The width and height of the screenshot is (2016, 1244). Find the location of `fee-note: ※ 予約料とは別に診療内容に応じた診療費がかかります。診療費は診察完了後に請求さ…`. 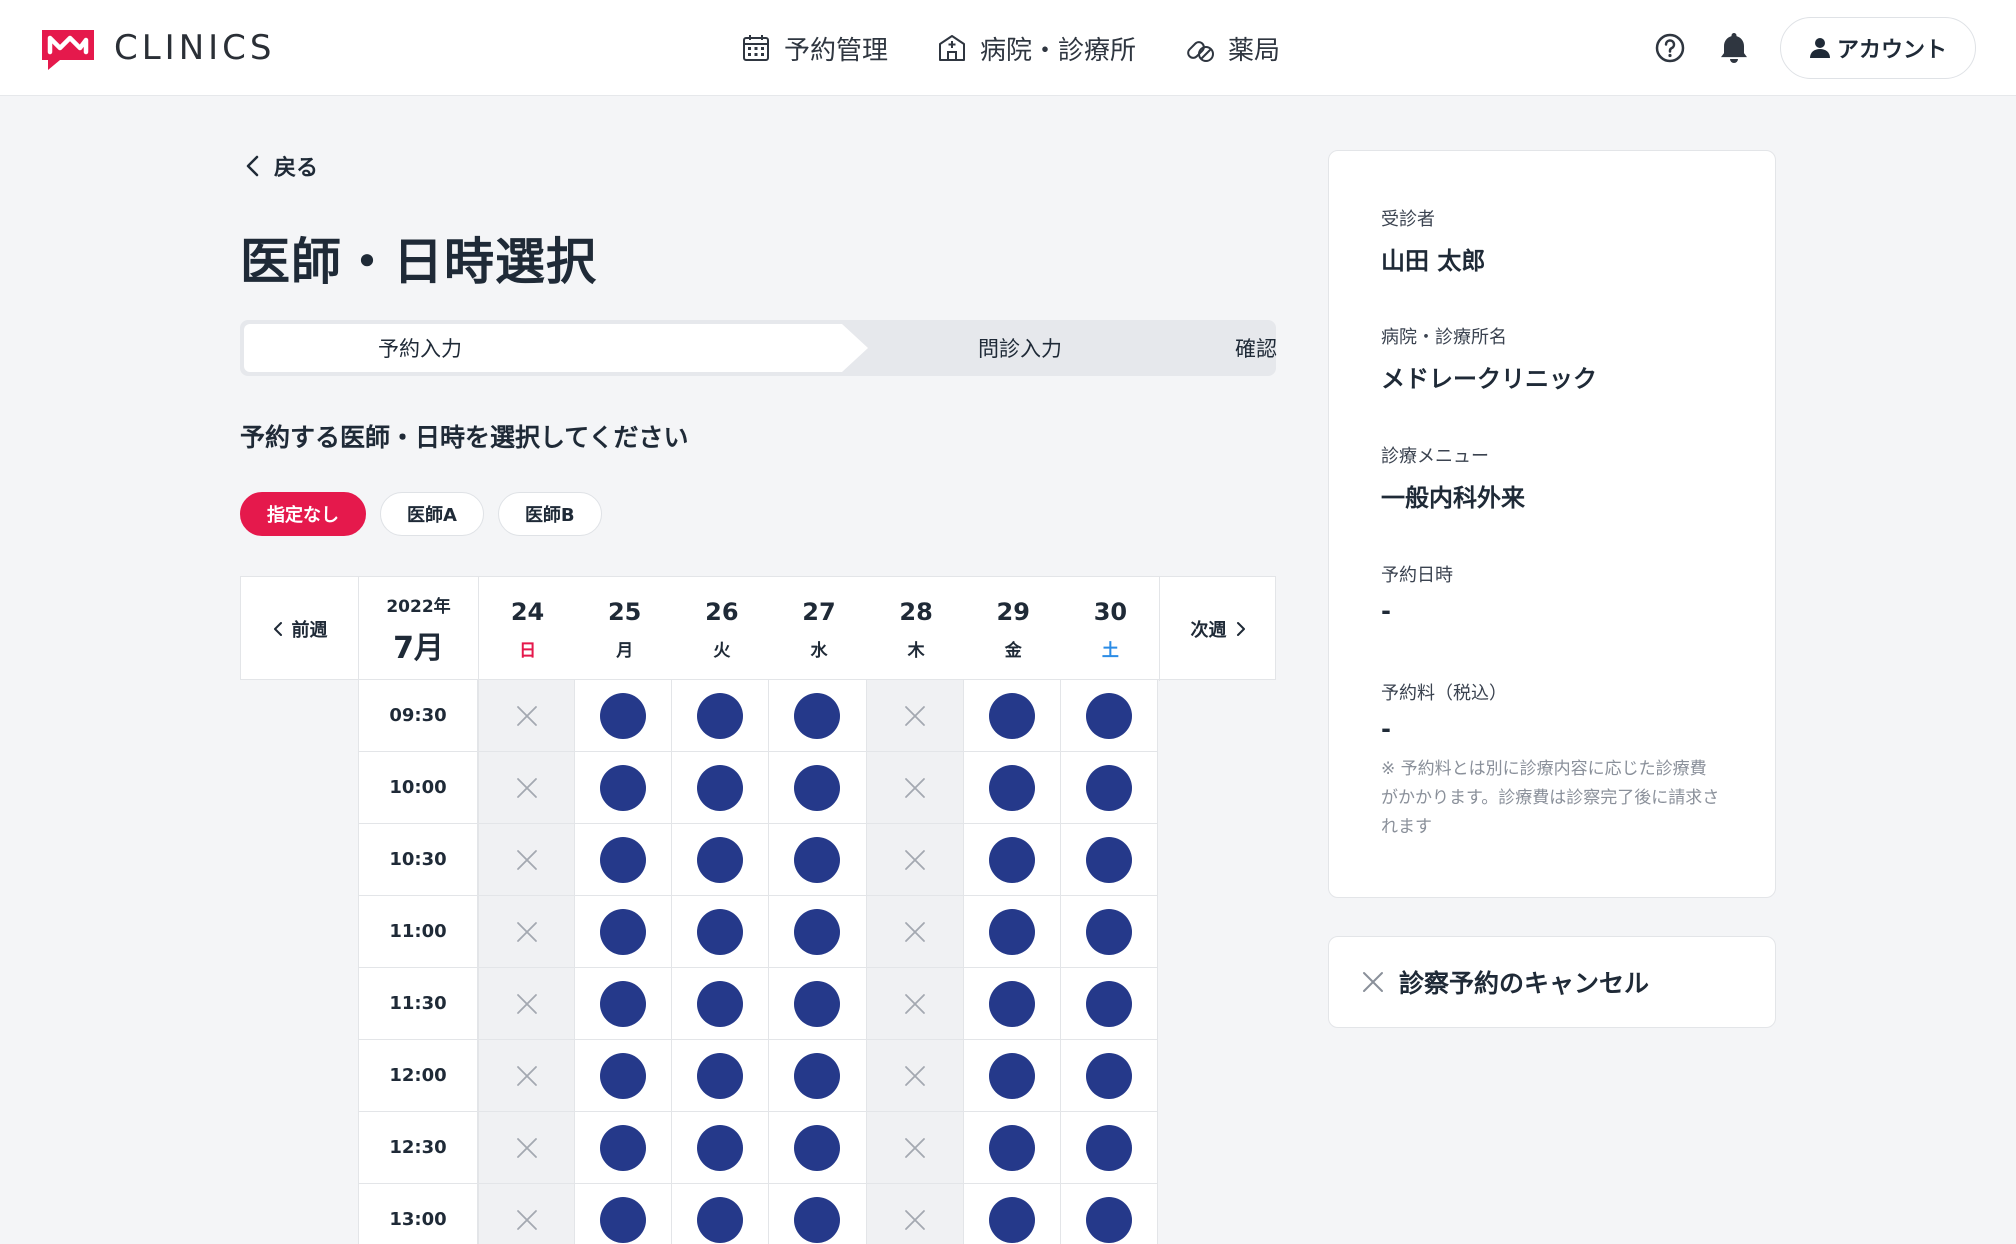

fee-note: ※ 予約料とは別に診療内容に応じた診療費がかかります。診療費は診察完了後に請求さ… is located at coordinates (1550, 798).